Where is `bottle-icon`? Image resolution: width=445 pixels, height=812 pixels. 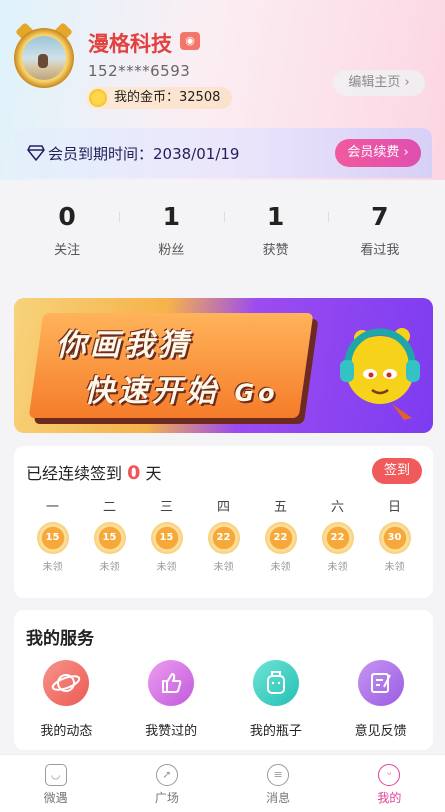
bottle-icon is located at coordinates (275, 683).